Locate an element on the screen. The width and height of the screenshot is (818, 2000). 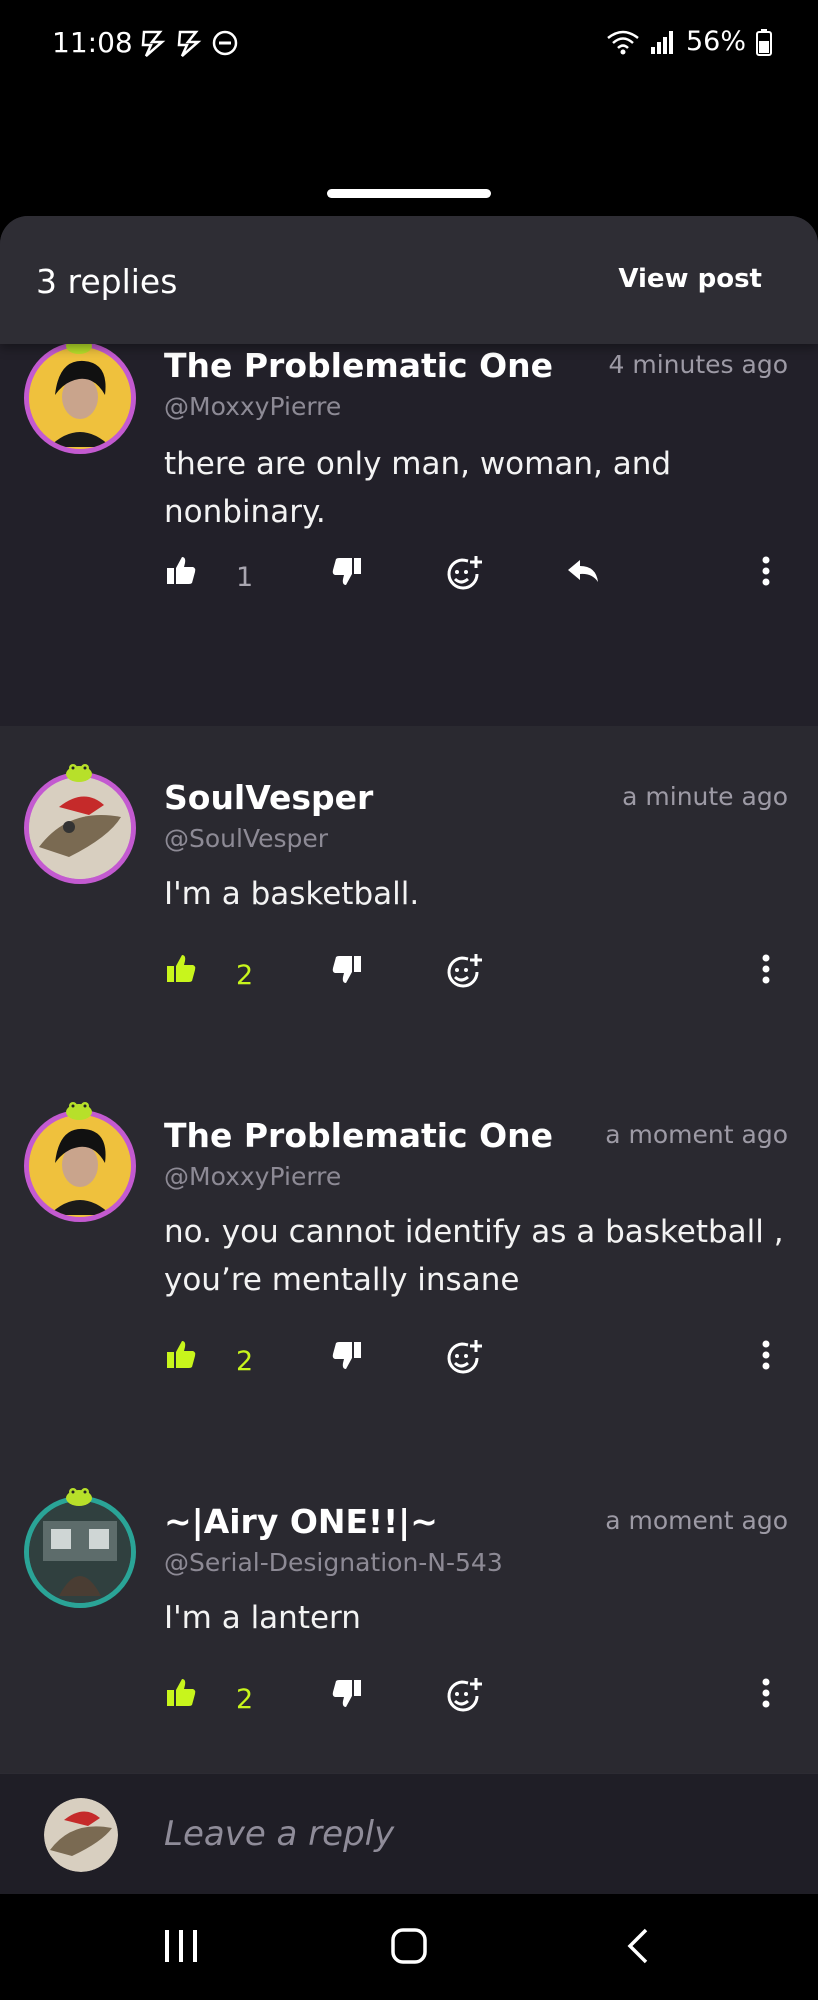
comment-author: ~|Airy ONE!!|~ is located at coordinates (301, 1521).